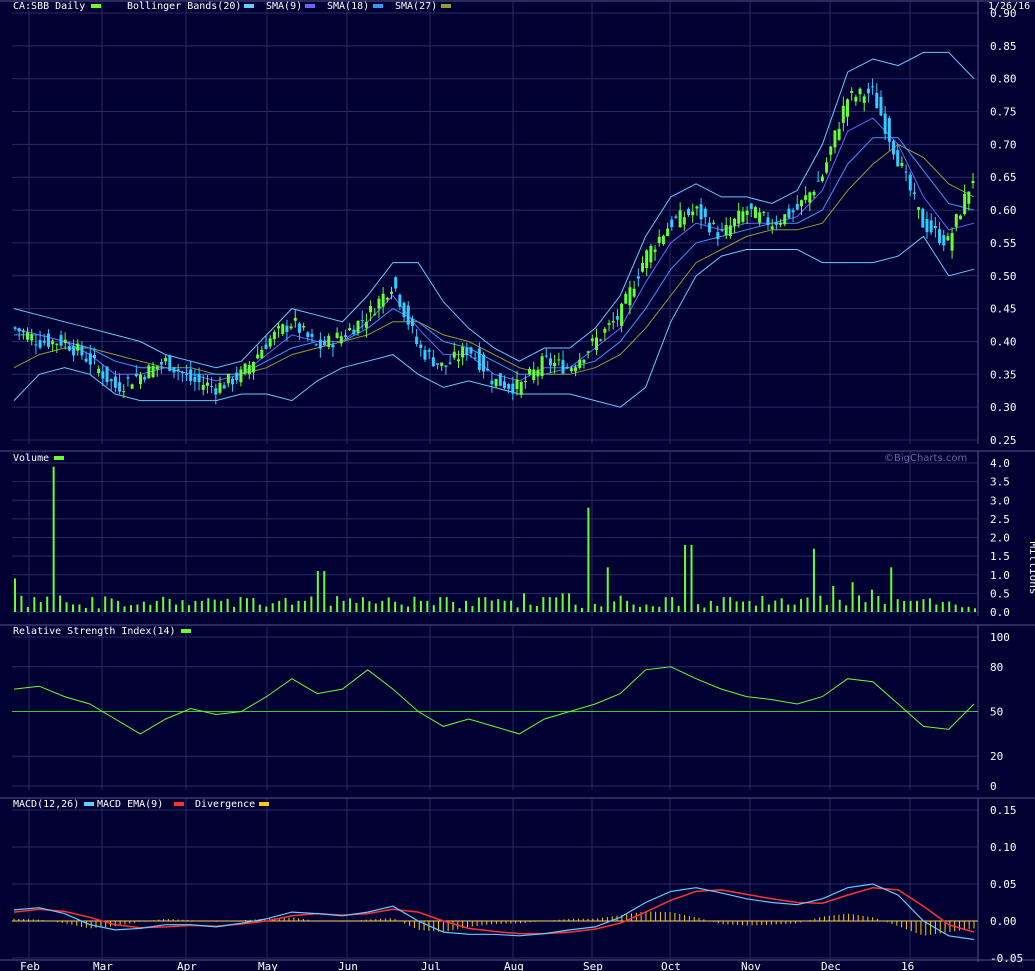 Image resolution: width=1035 pixels, height=971 pixels. What do you see at coordinates (514, 965) in the screenshot?
I see `x-tick-label: Aug` at bounding box center [514, 965].